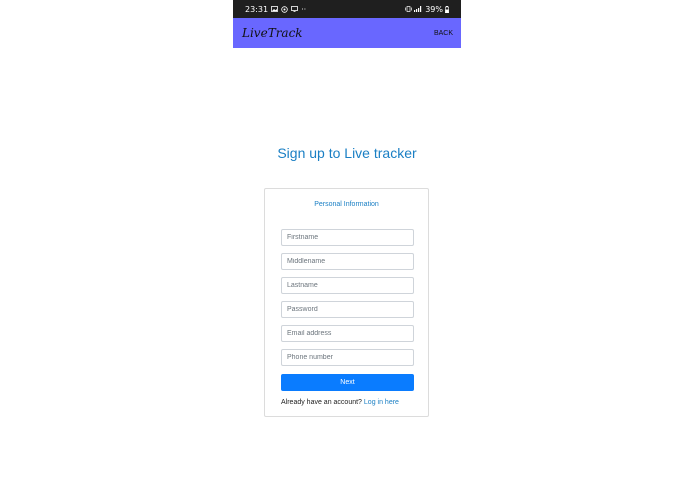  I want to click on app-title: LiveTrack, so click(272, 33).